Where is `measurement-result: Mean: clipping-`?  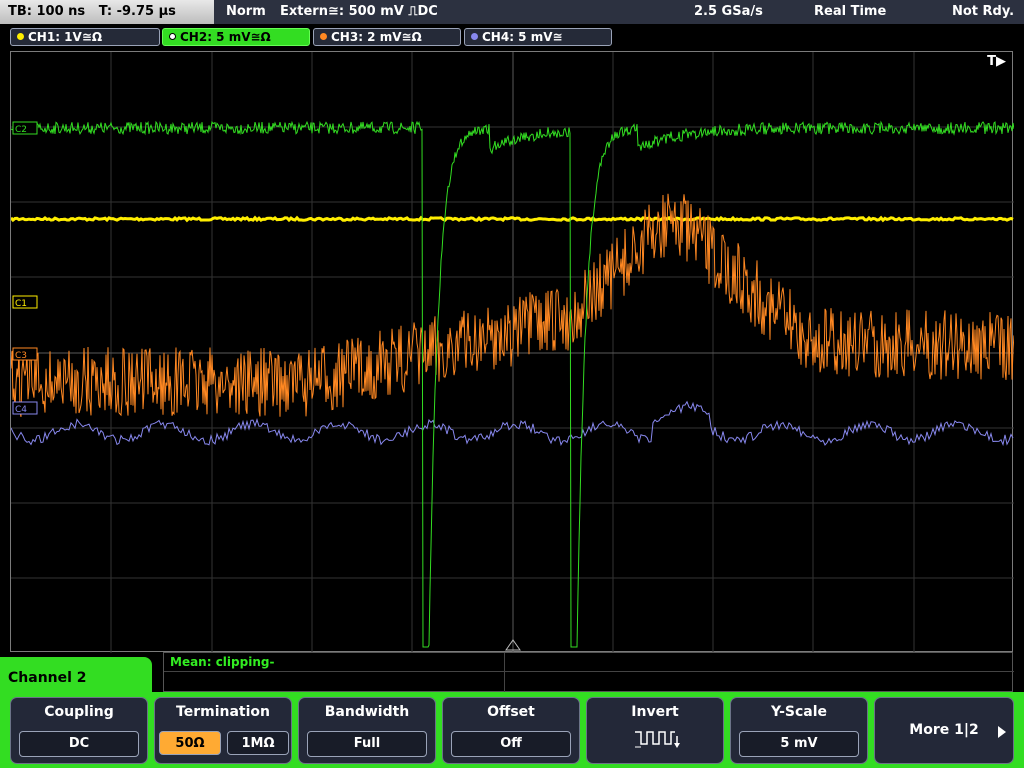 measurement-result: Mean: clipping- is located at coordinates (222, 662).